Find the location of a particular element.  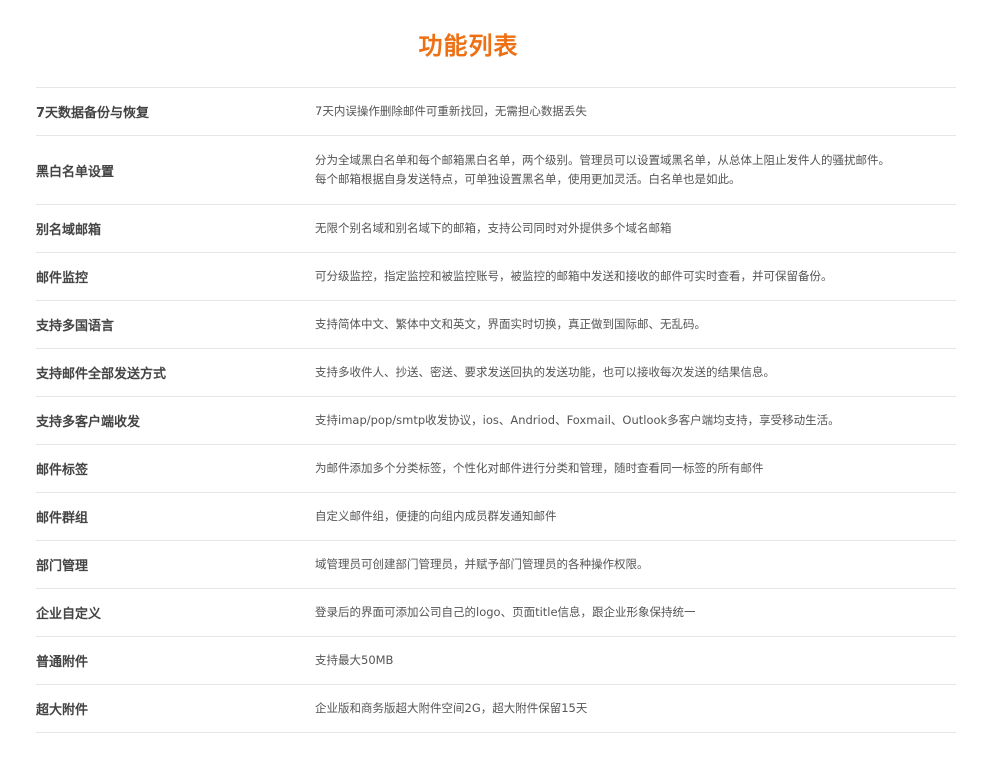

feature-row: 邮件群组 自定义邮件组，便捷的向组内成员群发通知邮件 is located at coordinates (496, 517).